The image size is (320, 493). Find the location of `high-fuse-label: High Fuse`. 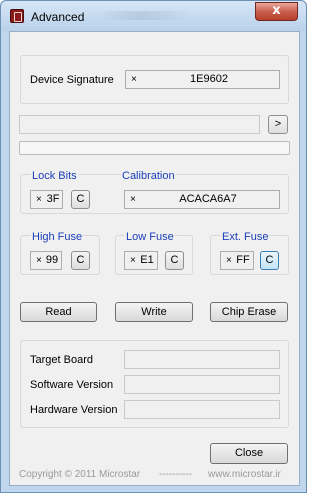

high-fuse-label: High Fuse is located at coordinates (57, 237).